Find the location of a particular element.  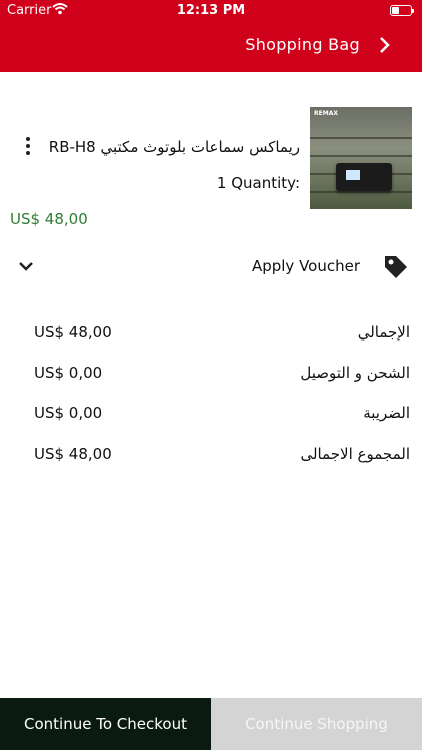

apply-voucher-label: Apply Voucher is located at coordinates (306, 266).